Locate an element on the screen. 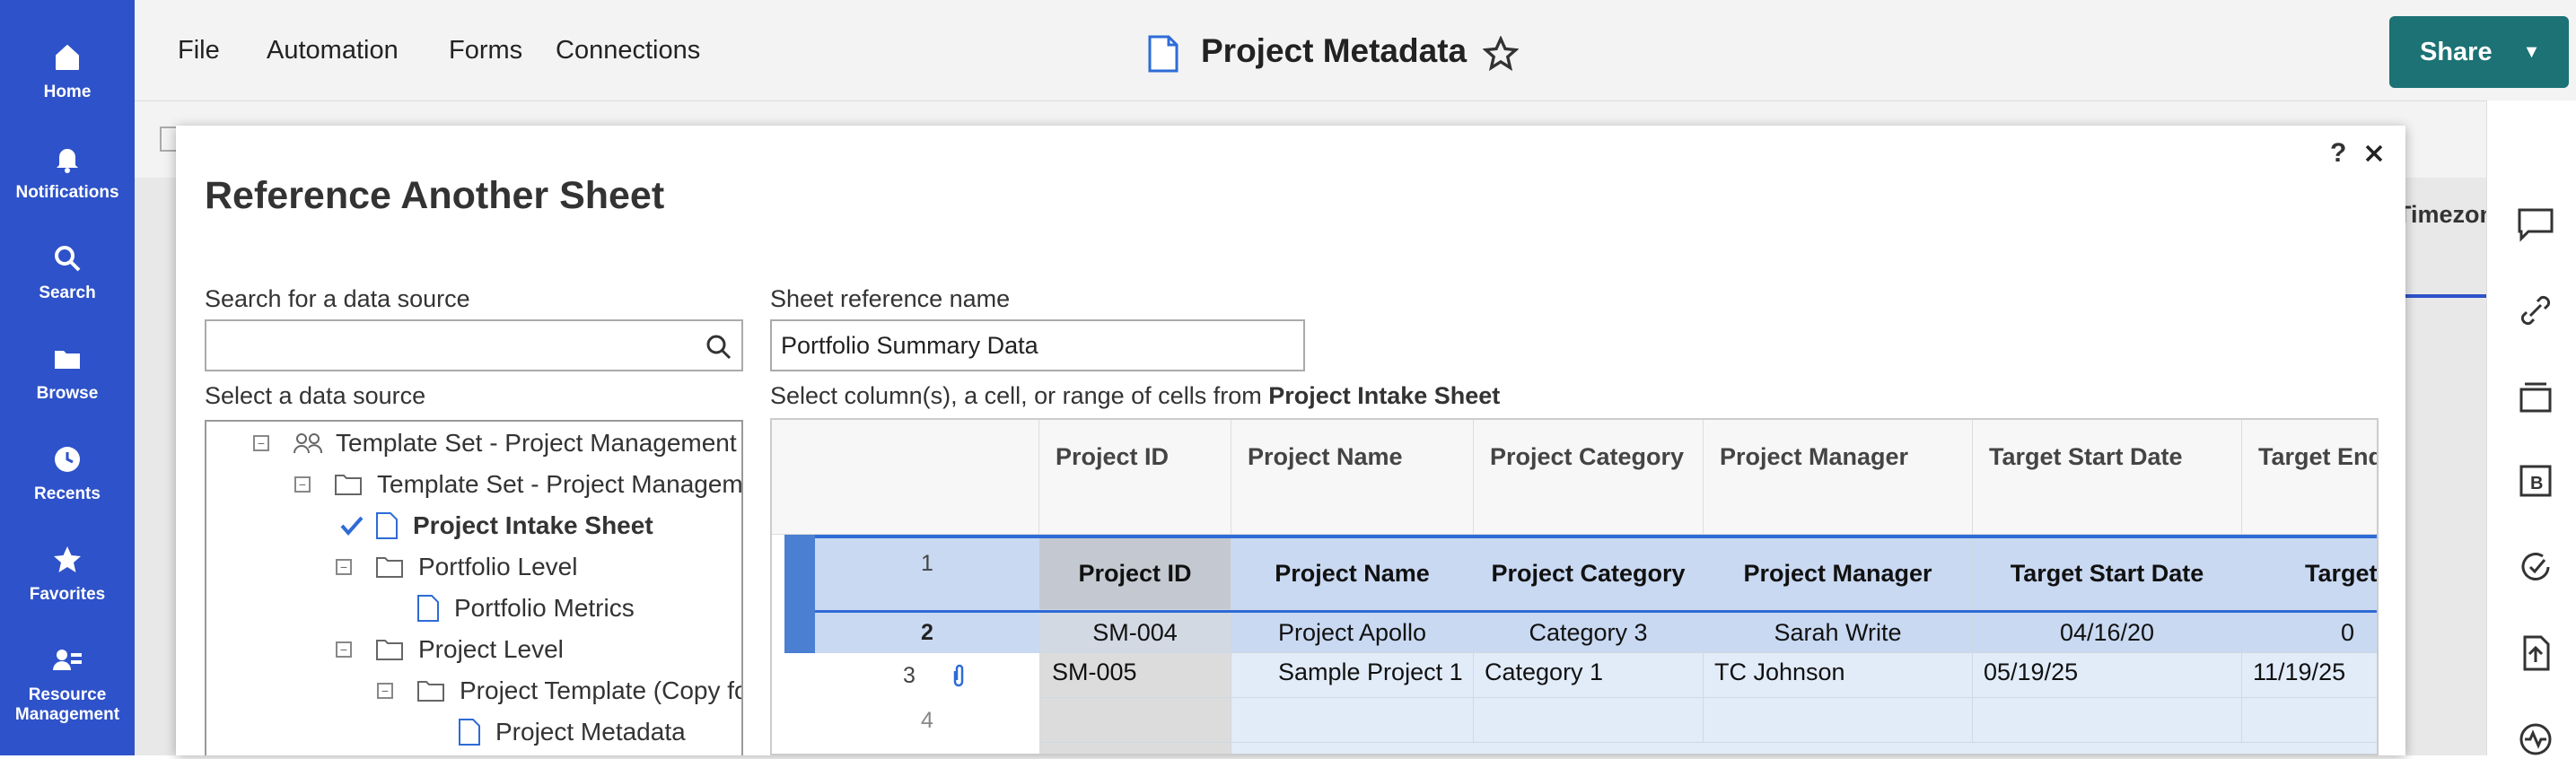 This screenshot has width=2576, height=759. column-header: Project Manager is located at coordinates (1838, 477).